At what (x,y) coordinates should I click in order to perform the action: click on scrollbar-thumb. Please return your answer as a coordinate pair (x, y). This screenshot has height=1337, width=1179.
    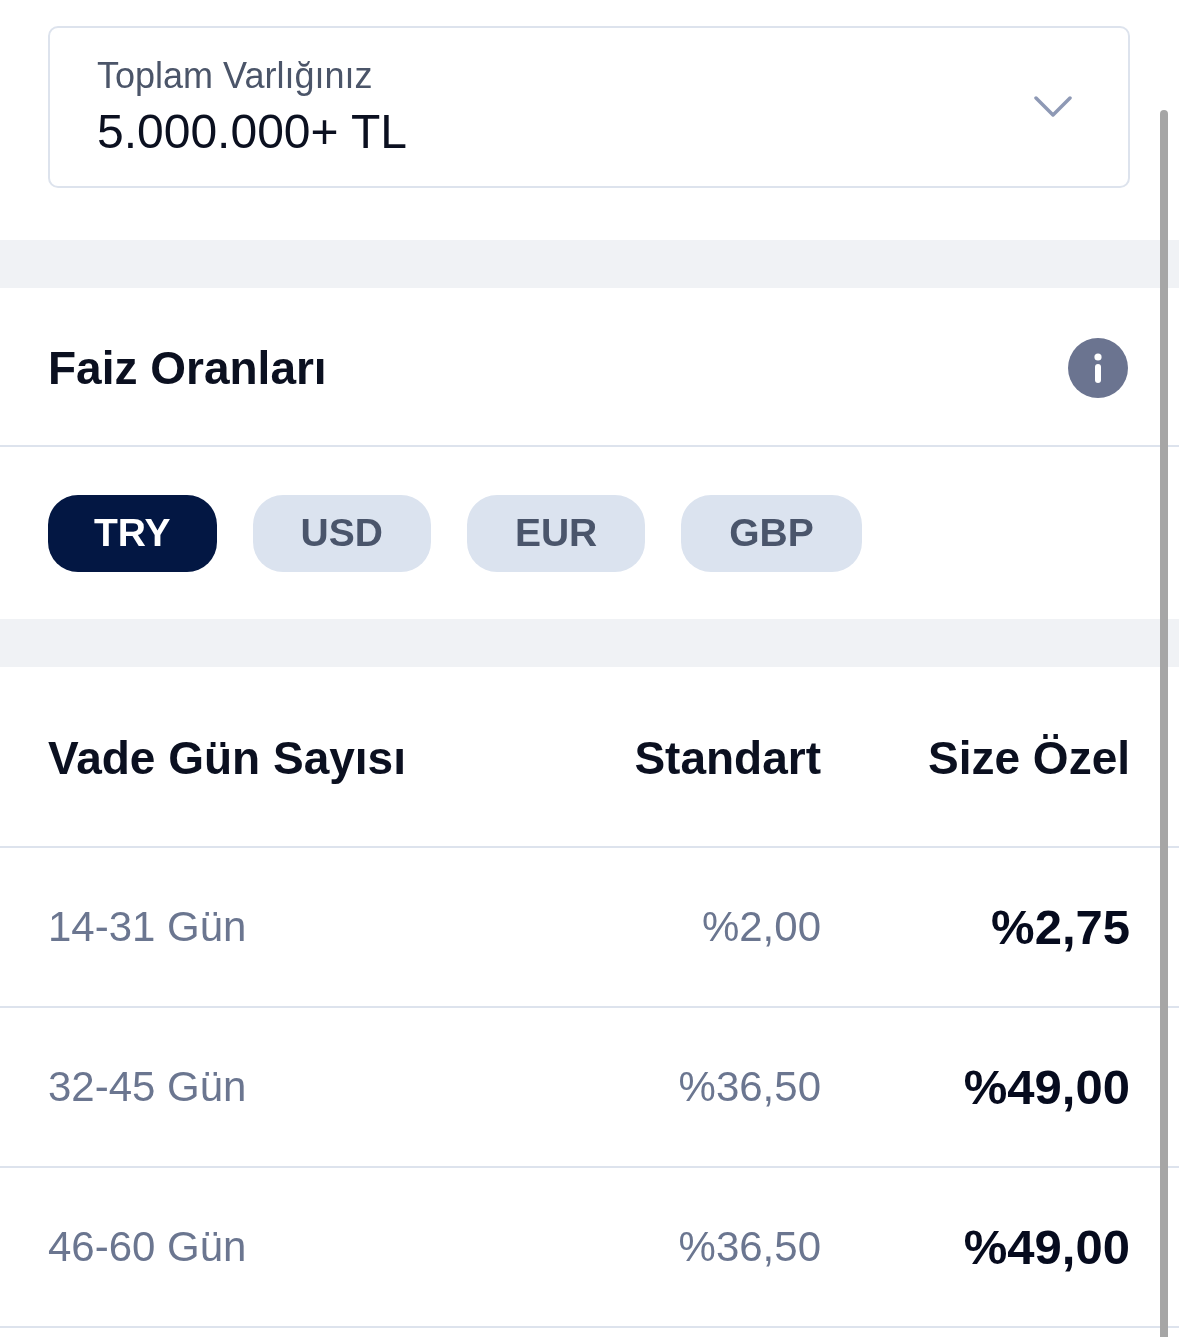
    Looking at the image, I should click on (1164, 723).